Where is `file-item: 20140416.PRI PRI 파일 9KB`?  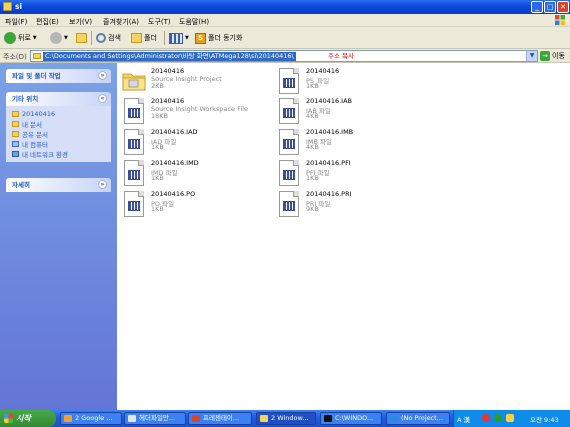
file-item: 20140416.PRI PRI 파일 9KB is located at coordinates (350, 204).